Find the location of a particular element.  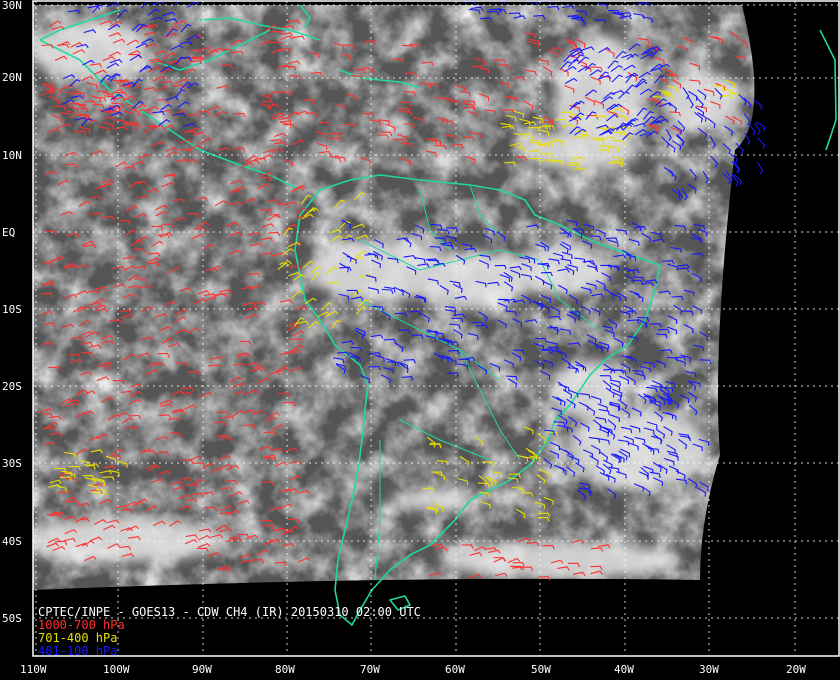

lon-label: 60W is located at coordinates (455, 669).